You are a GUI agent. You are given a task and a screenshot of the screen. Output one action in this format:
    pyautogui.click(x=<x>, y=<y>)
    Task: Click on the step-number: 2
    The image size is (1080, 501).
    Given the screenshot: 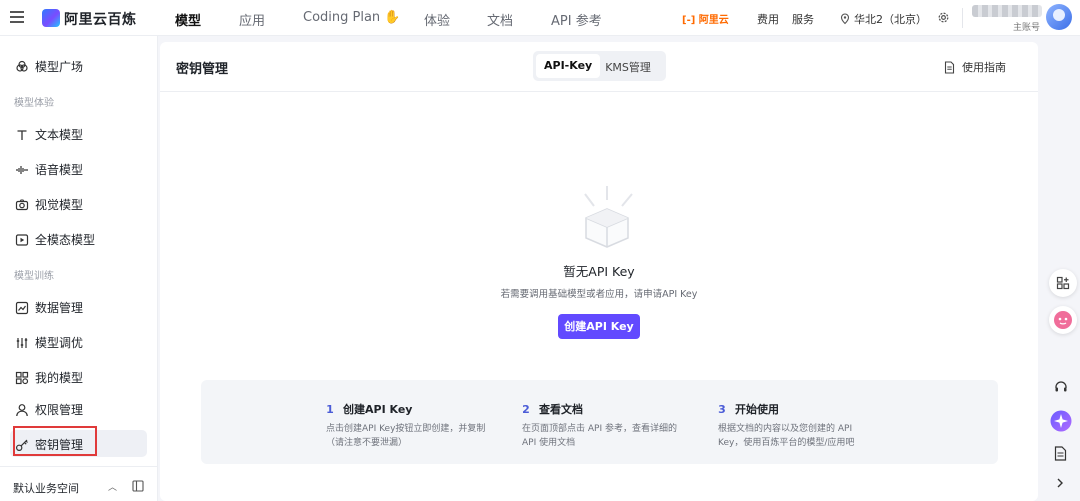 What is the action you would take?
    pyautogui.click(x=526, y=409)
    